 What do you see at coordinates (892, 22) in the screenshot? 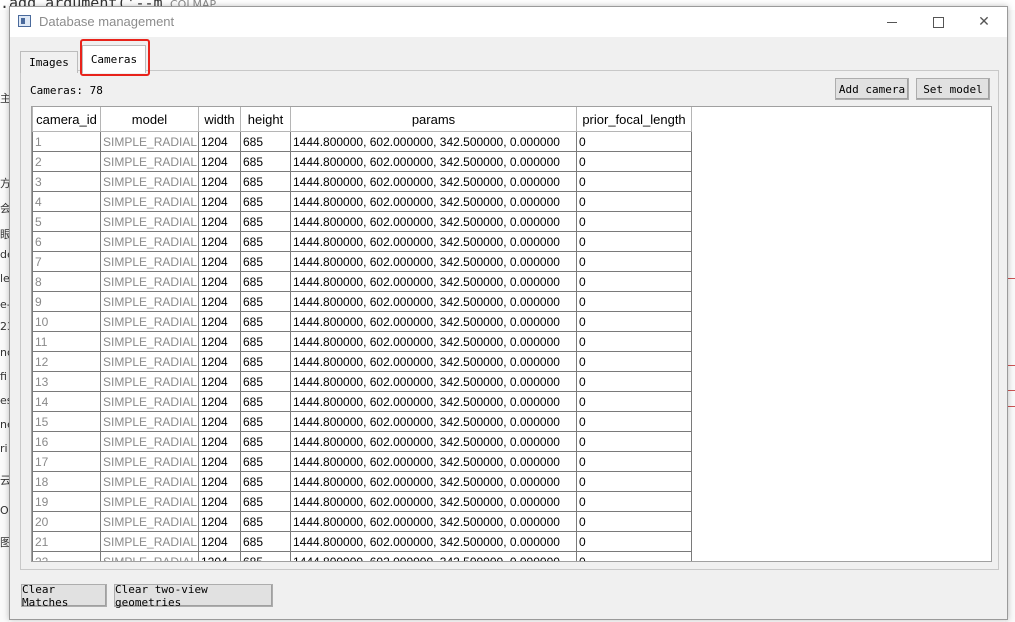
I see `minimize-button` at bounding box center [892, 22].